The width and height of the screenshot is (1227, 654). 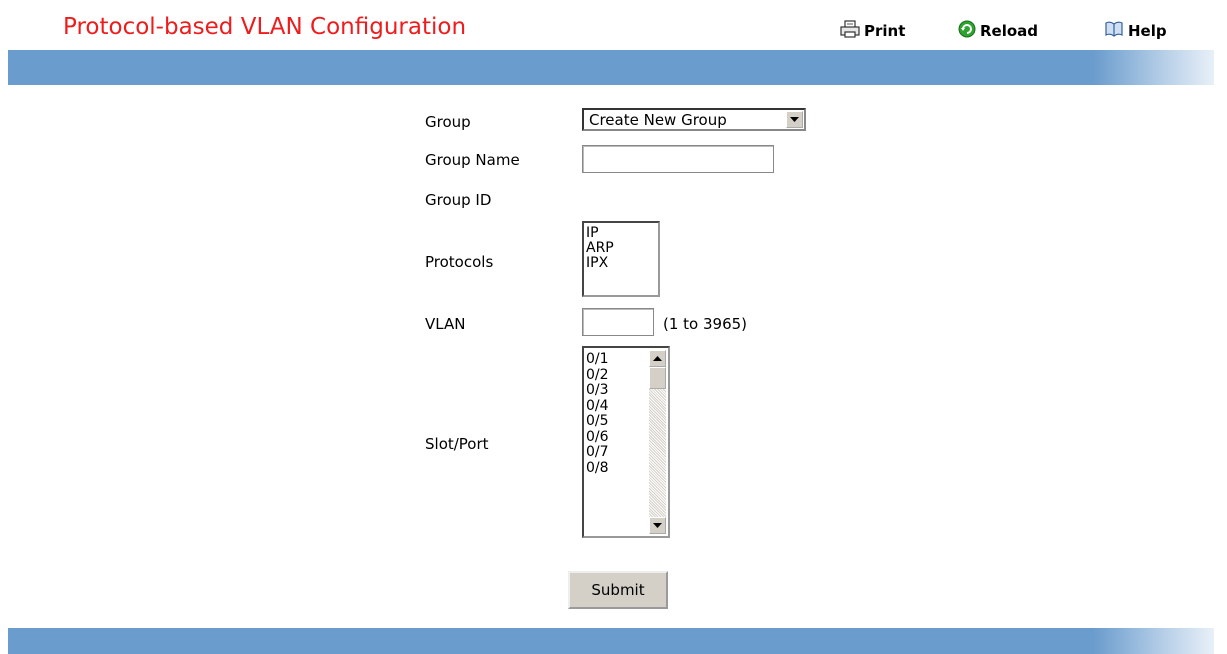 What do you see at coordinates (657, 525) in the screenshot?
I see `scroll-down-icon` at bounding box center [657, 525].